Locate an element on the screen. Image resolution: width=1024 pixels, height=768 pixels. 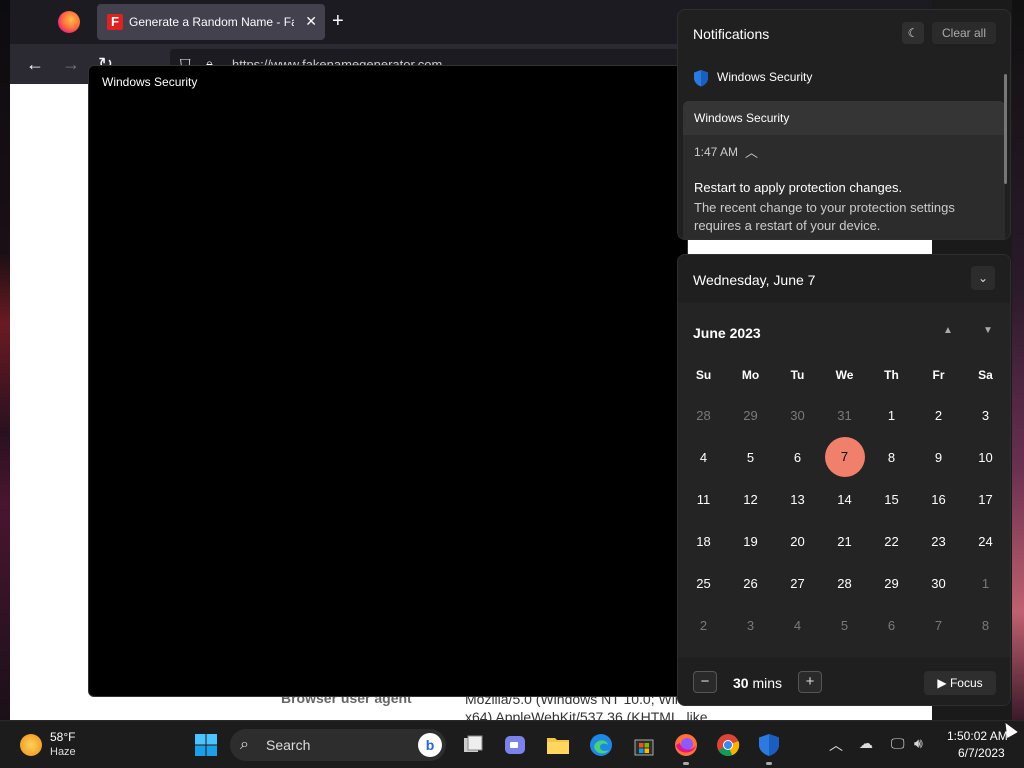
firefox-icon is located at coordinates (686, 745).